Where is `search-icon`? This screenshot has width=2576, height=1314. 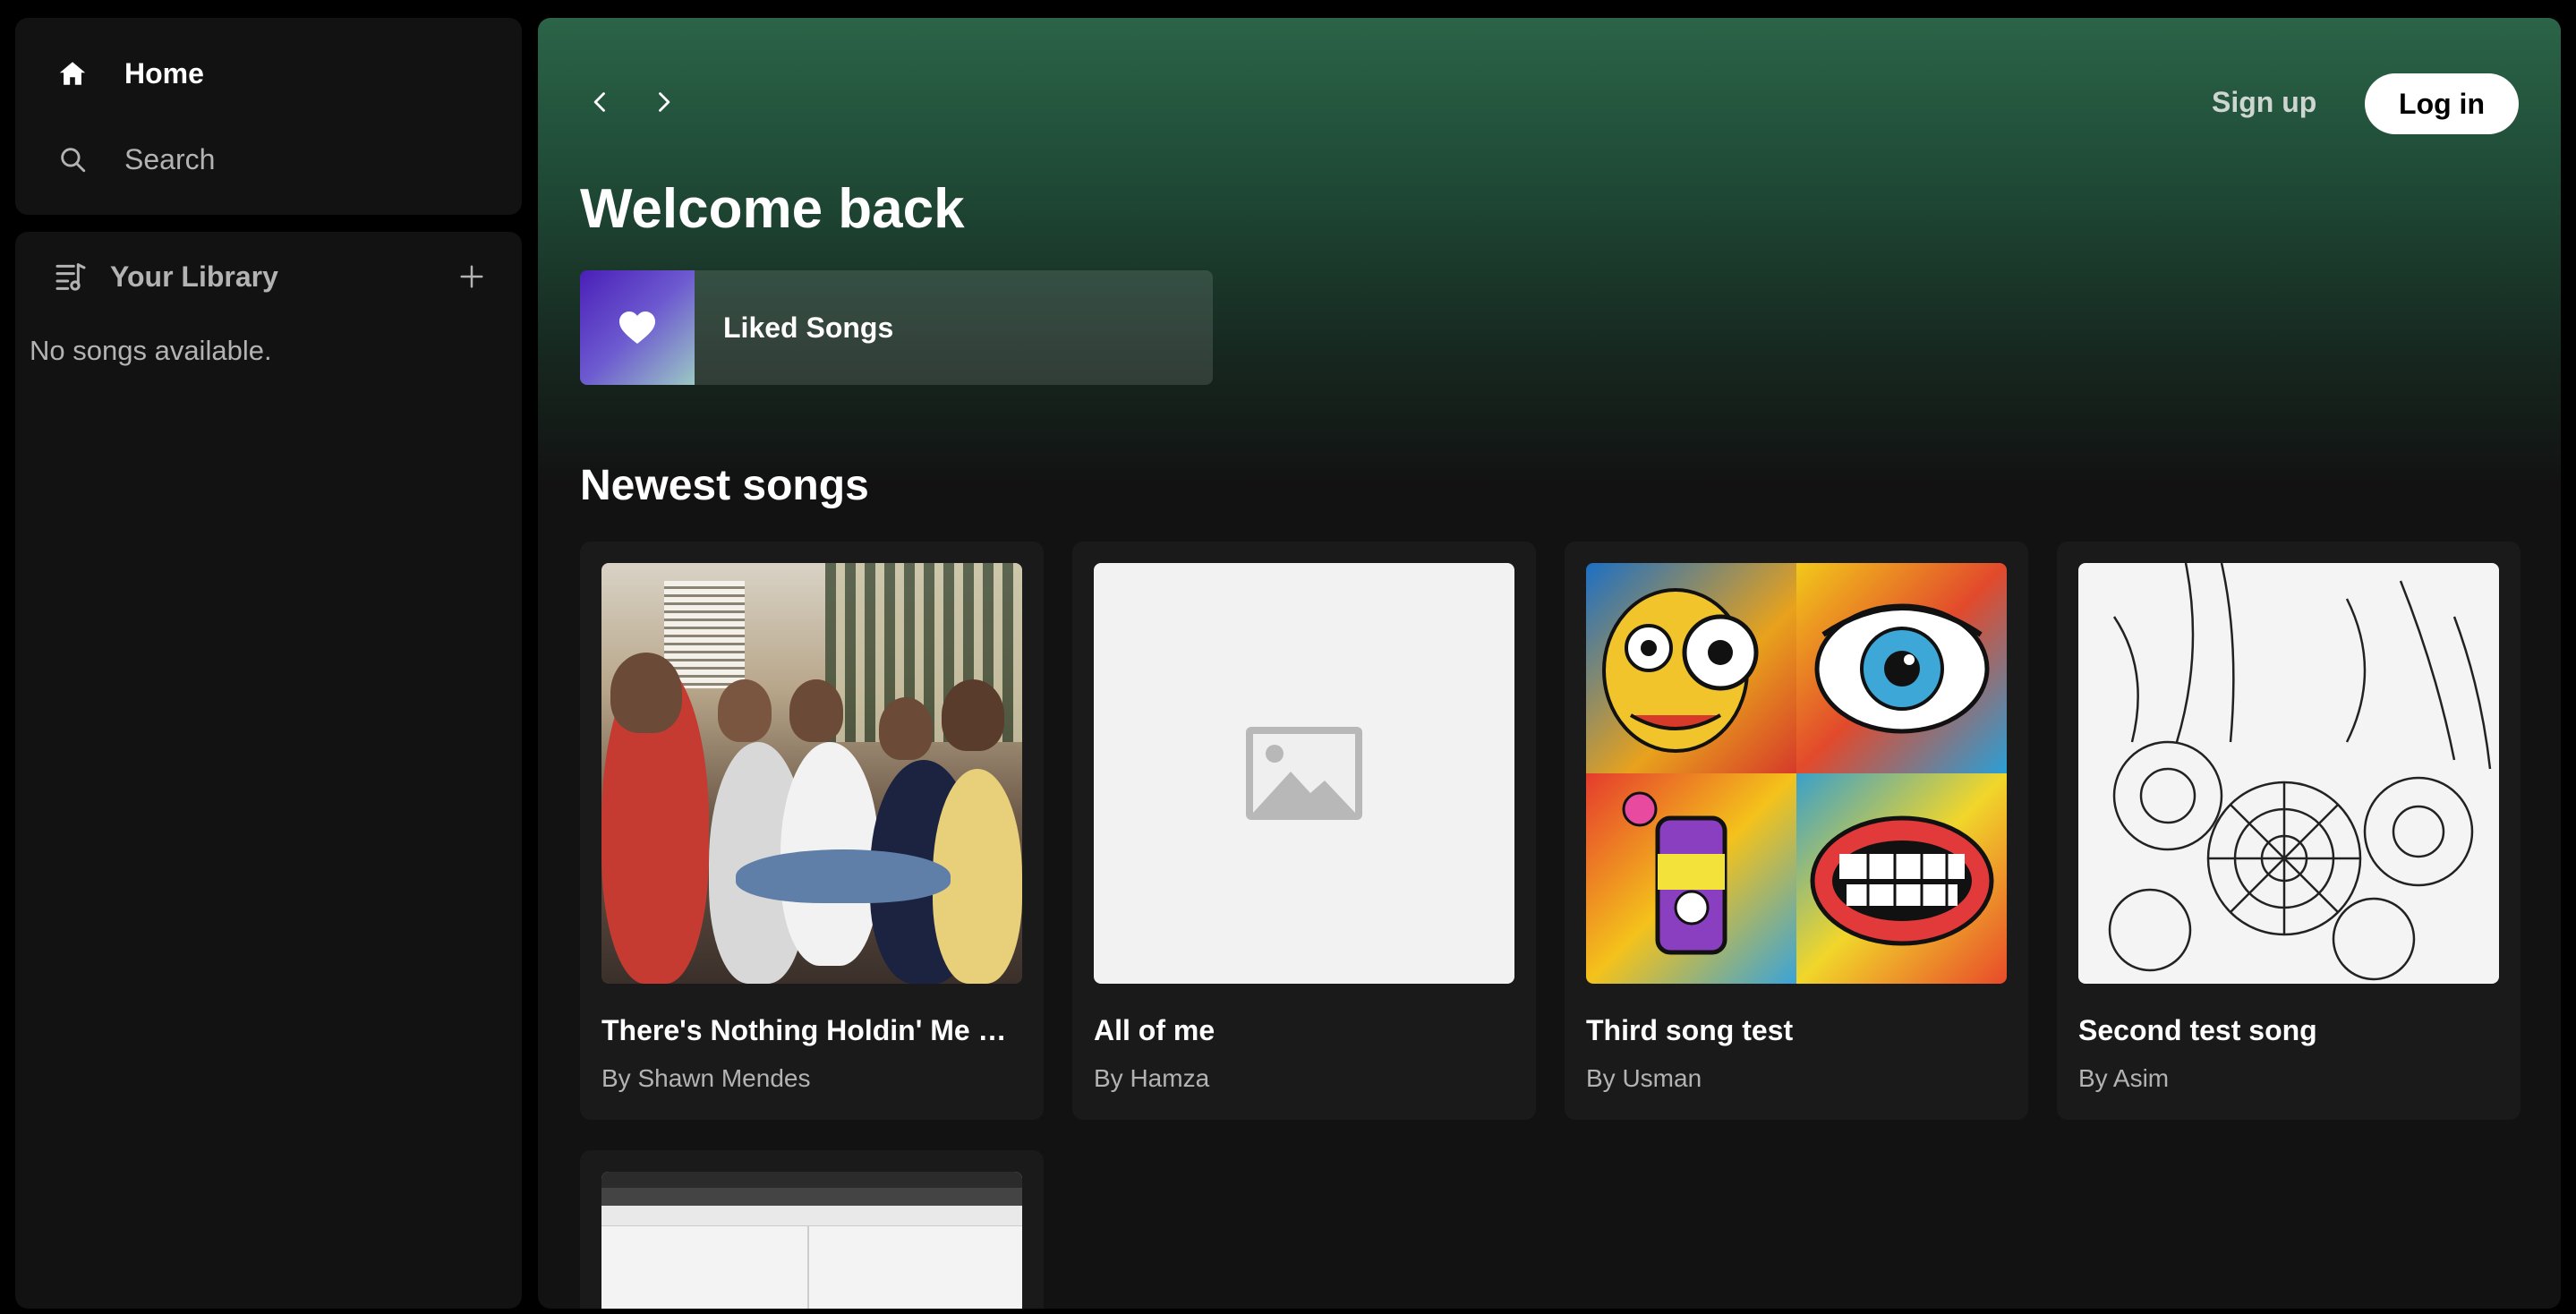 search-icon is located at coordinates (72, 159).